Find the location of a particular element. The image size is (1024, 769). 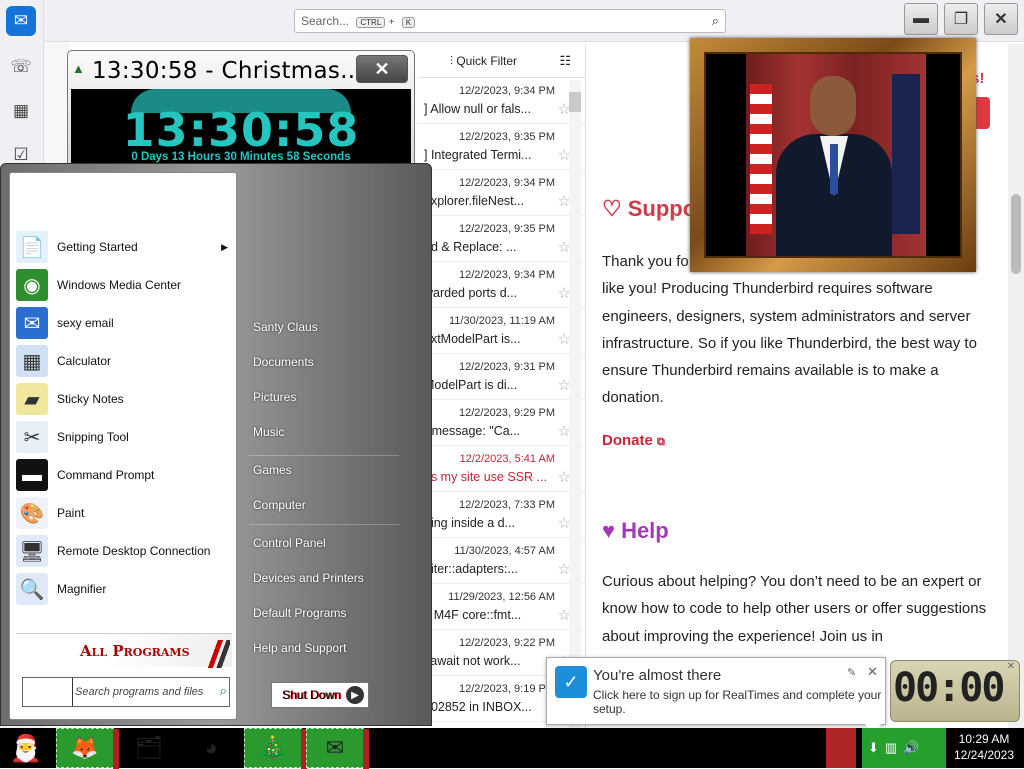

pin-icon: ✎ is located at coordinates (851, 672).